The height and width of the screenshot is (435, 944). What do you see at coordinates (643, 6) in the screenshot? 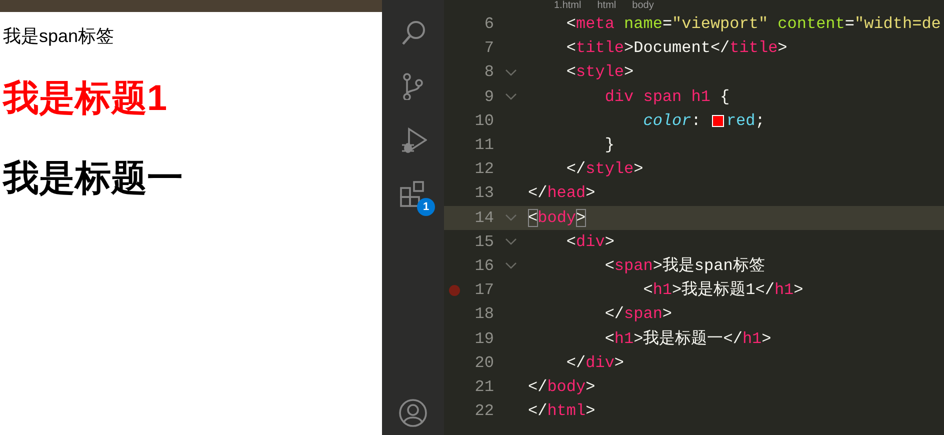
I see `breadcrumb-item: body` at bounding box center [643, 6].